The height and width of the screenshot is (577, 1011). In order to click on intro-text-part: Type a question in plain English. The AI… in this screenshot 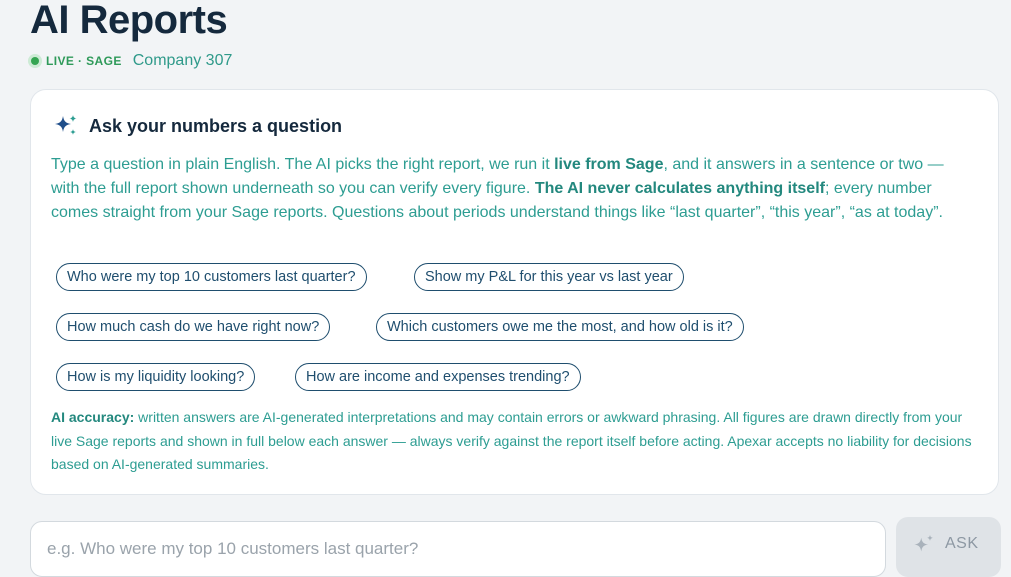, I will do `click(303, 164)`.